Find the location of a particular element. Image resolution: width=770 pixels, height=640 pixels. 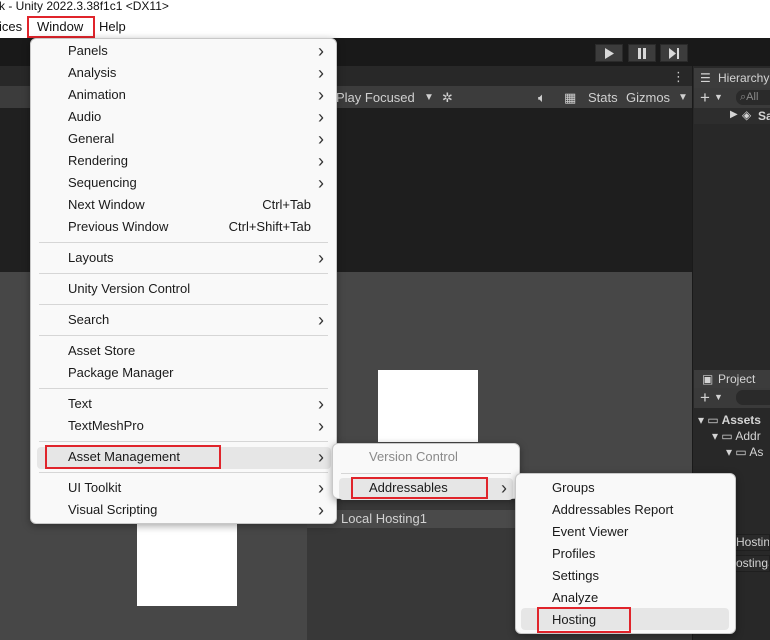

menu-item-hosting: Hosting is located at coordinates (625, 620).